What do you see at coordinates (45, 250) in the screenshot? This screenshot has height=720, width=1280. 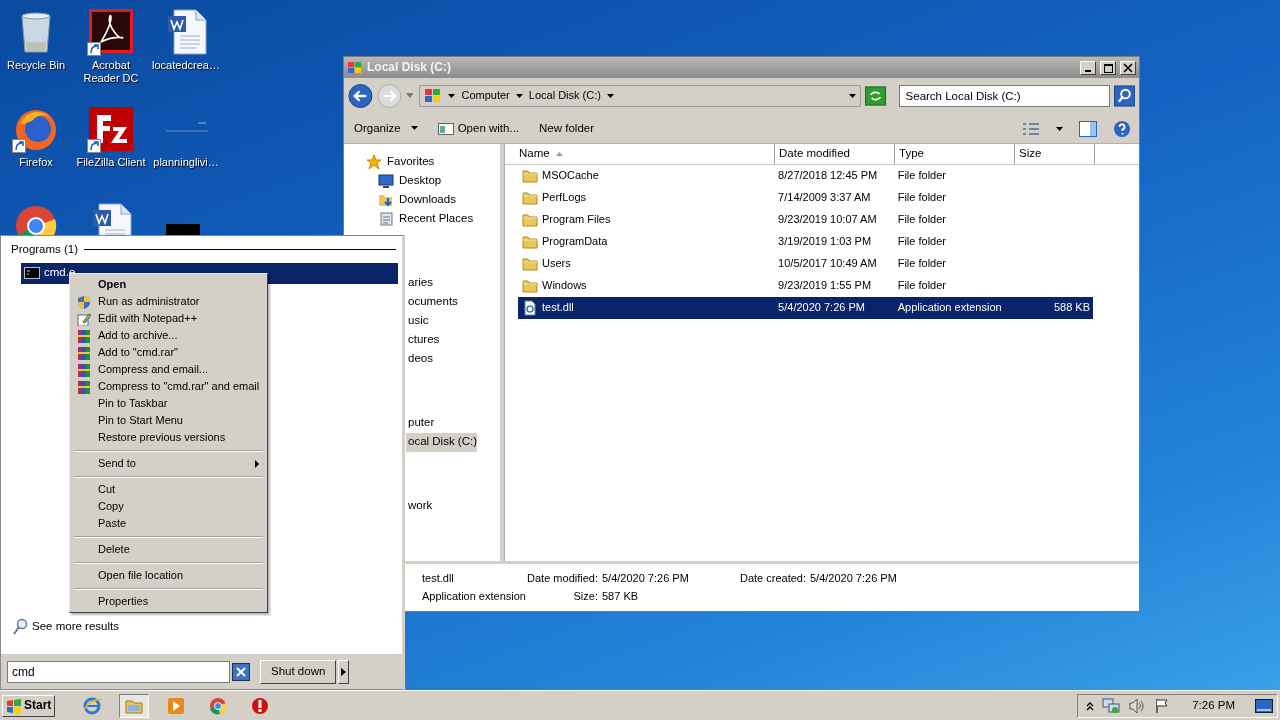 I see `section-heading: Programs (1)` at bounding box center [45, 250].